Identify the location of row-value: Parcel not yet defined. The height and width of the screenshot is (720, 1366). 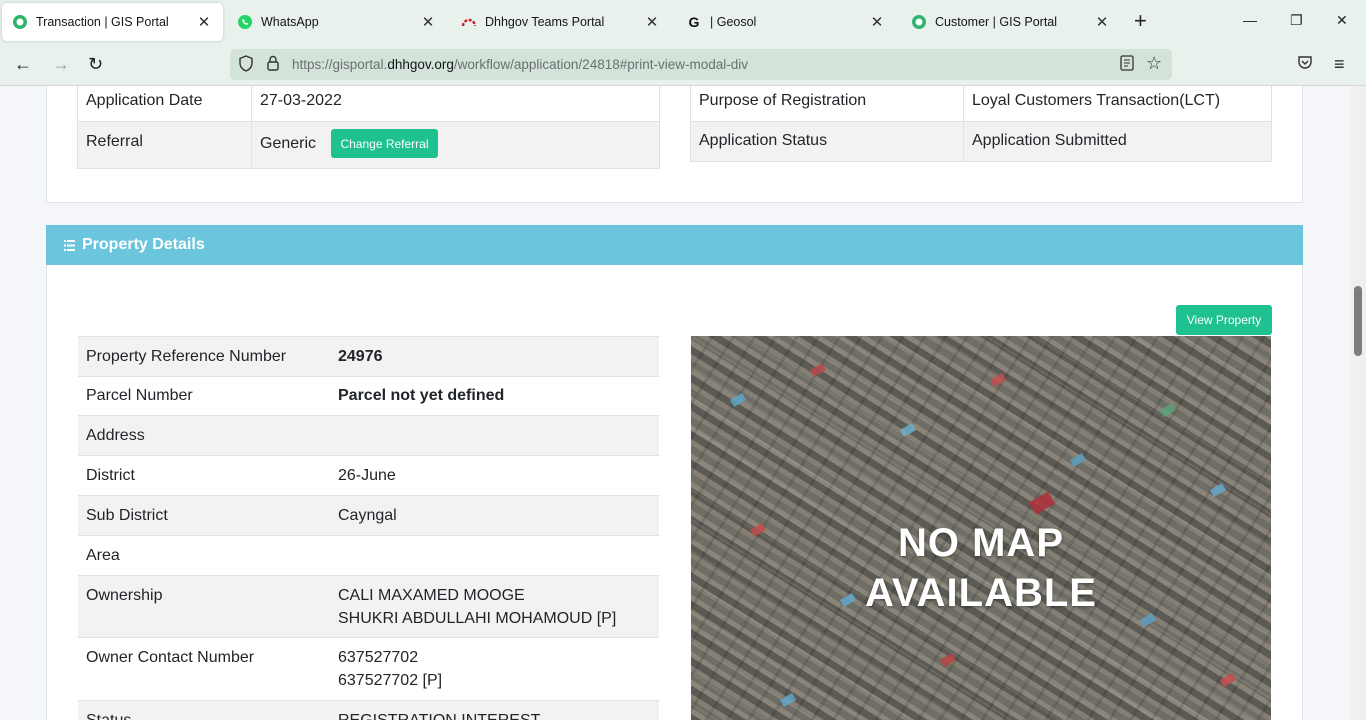
(494, 396).